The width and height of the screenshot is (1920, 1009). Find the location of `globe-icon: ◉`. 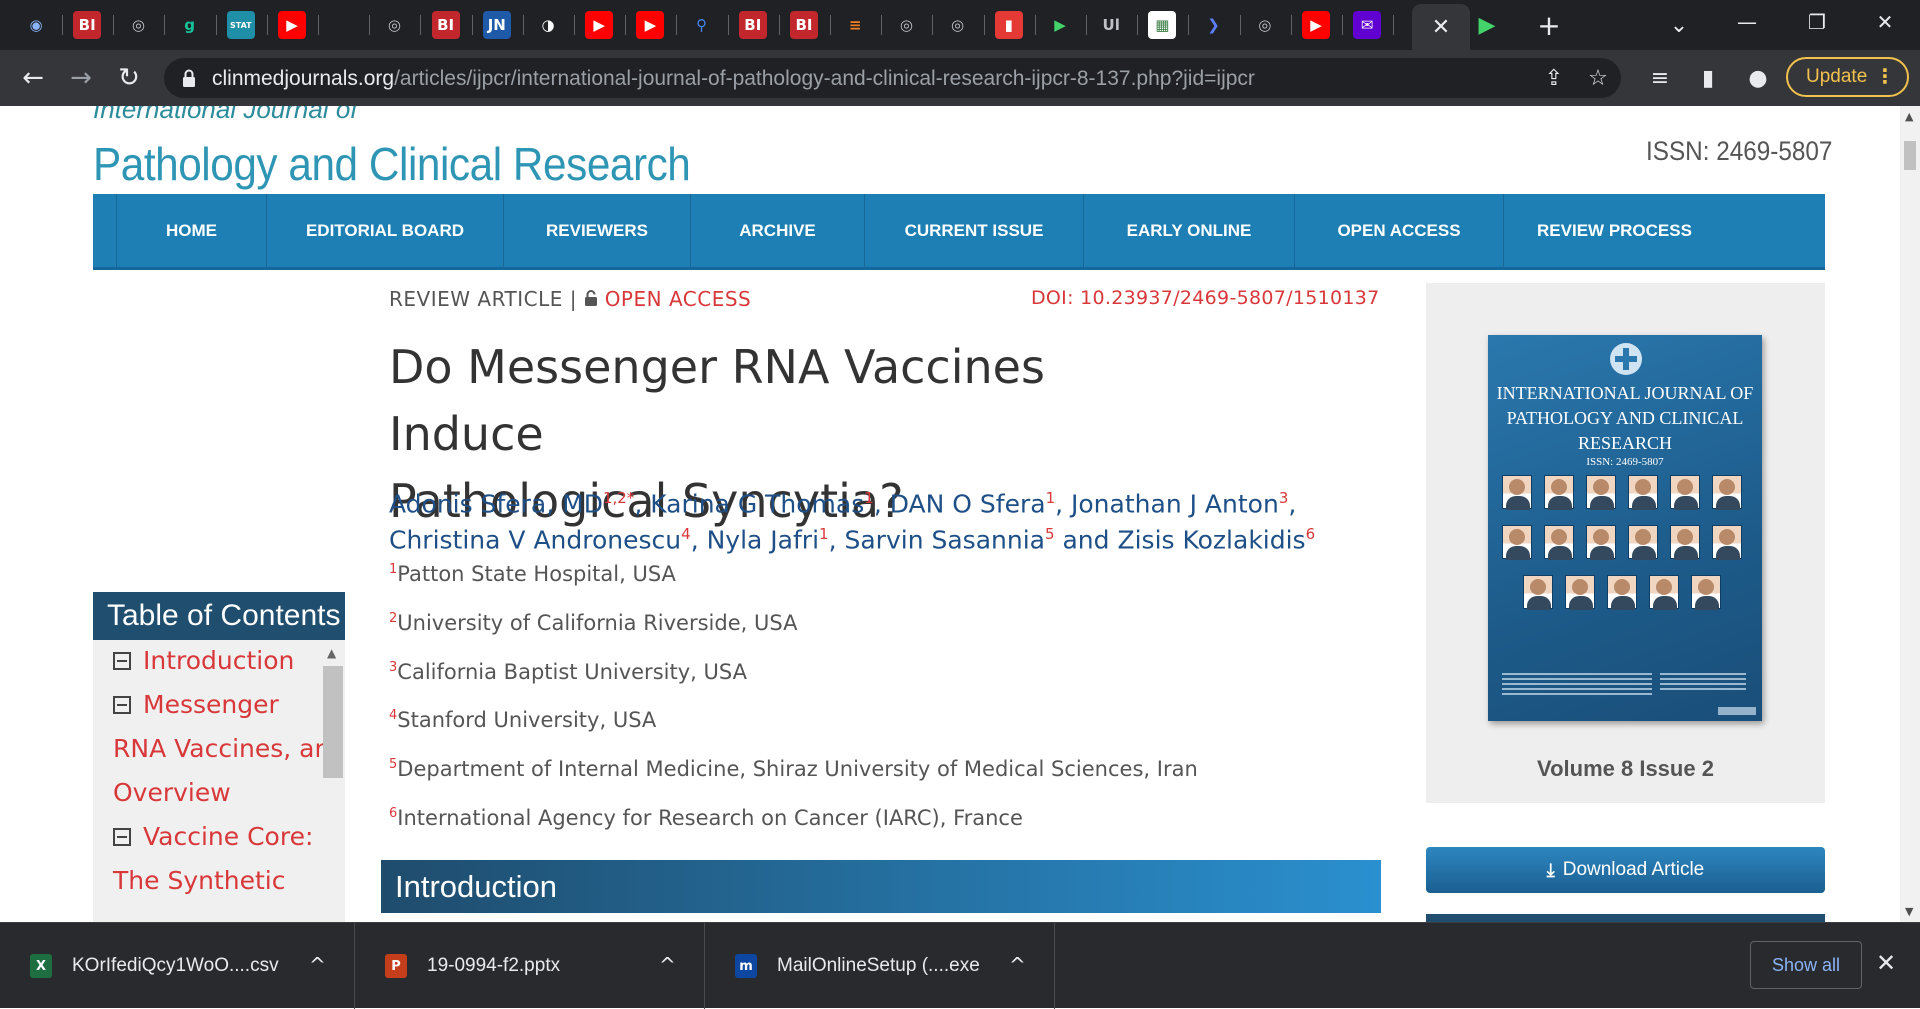

globe-icon: ◉ is located at coordinates (36, 25).